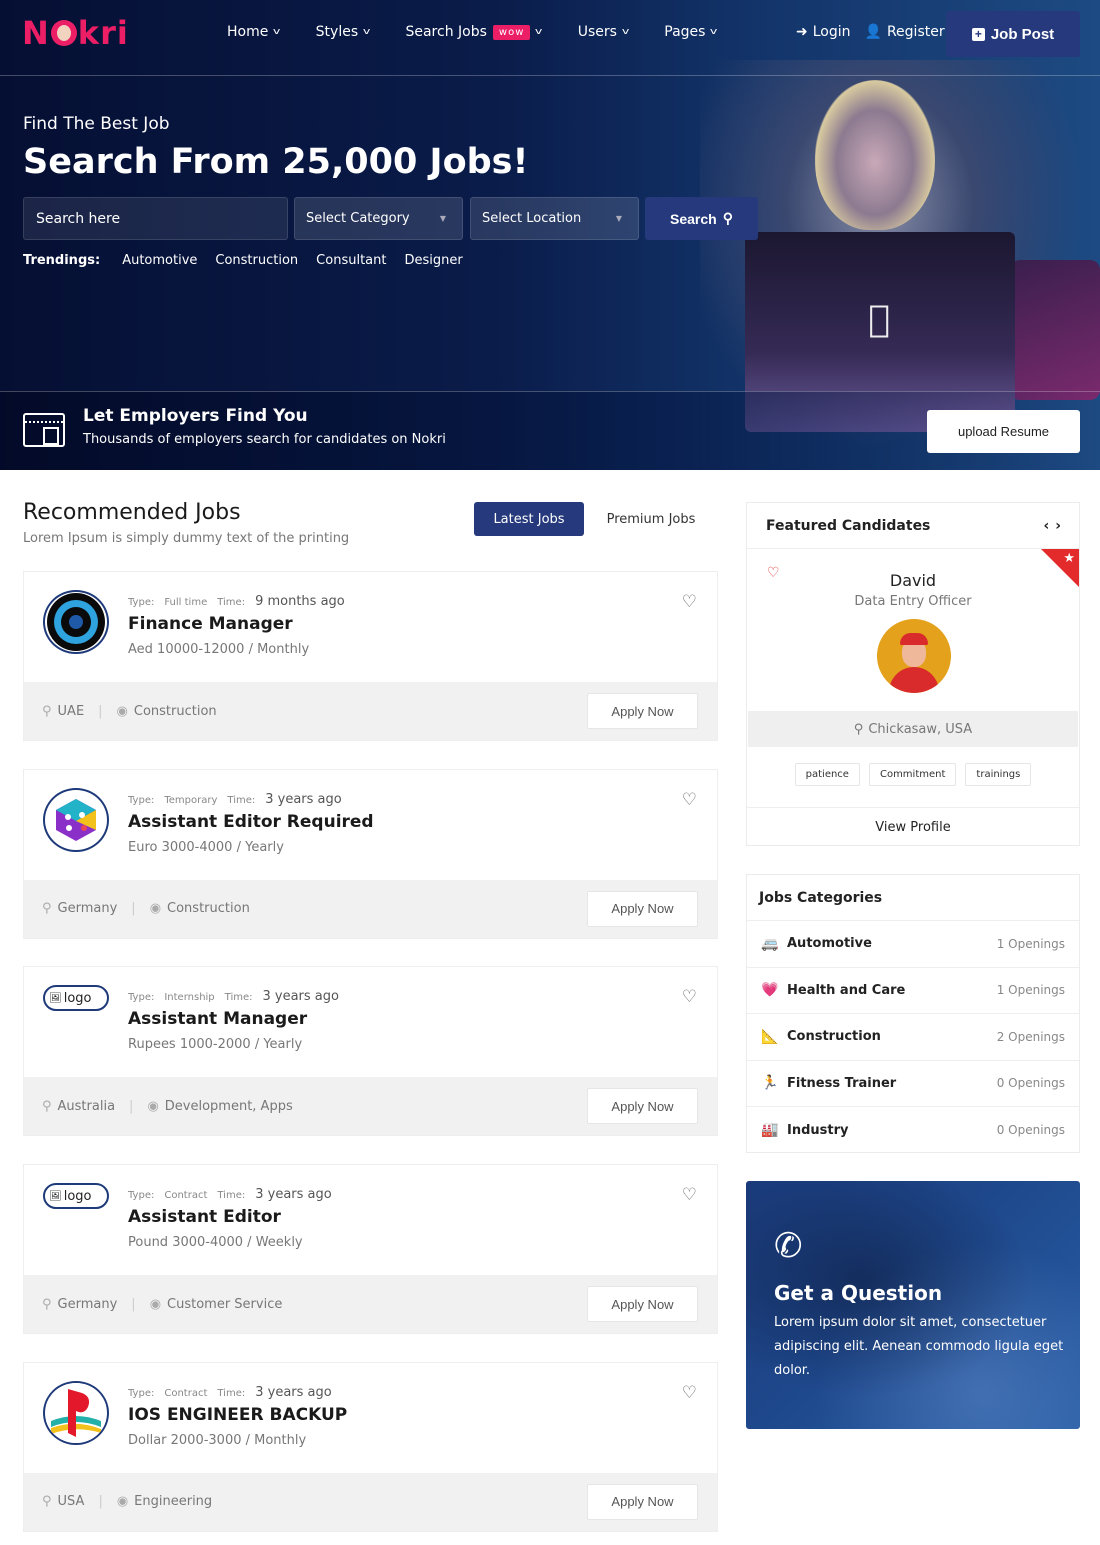  I want to click on tab-premium-jobs: Premium Jobs, so click(651, 519).